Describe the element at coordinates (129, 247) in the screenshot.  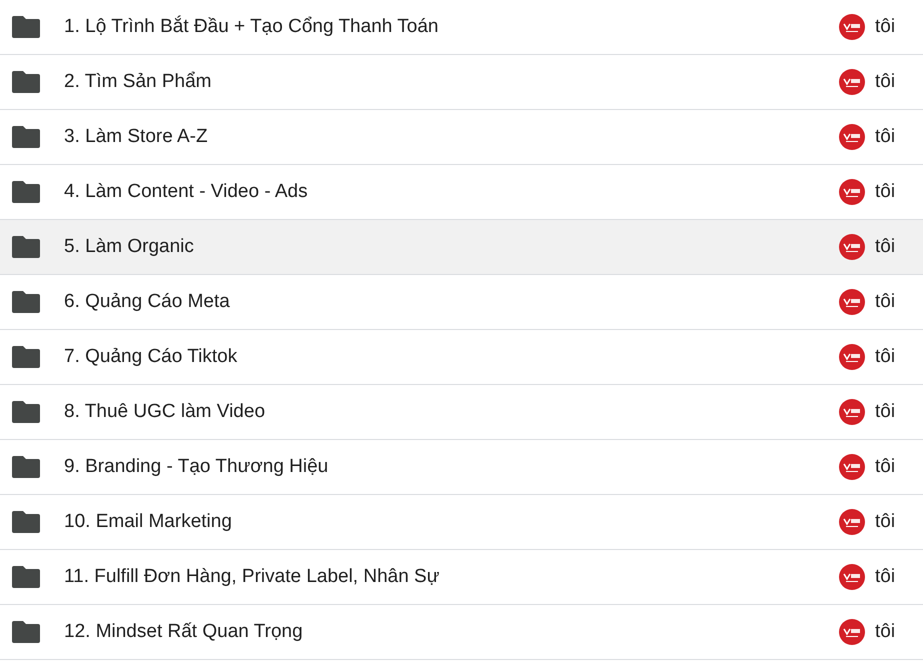
I see `folder-name: 5. Làm Organic` at that location.